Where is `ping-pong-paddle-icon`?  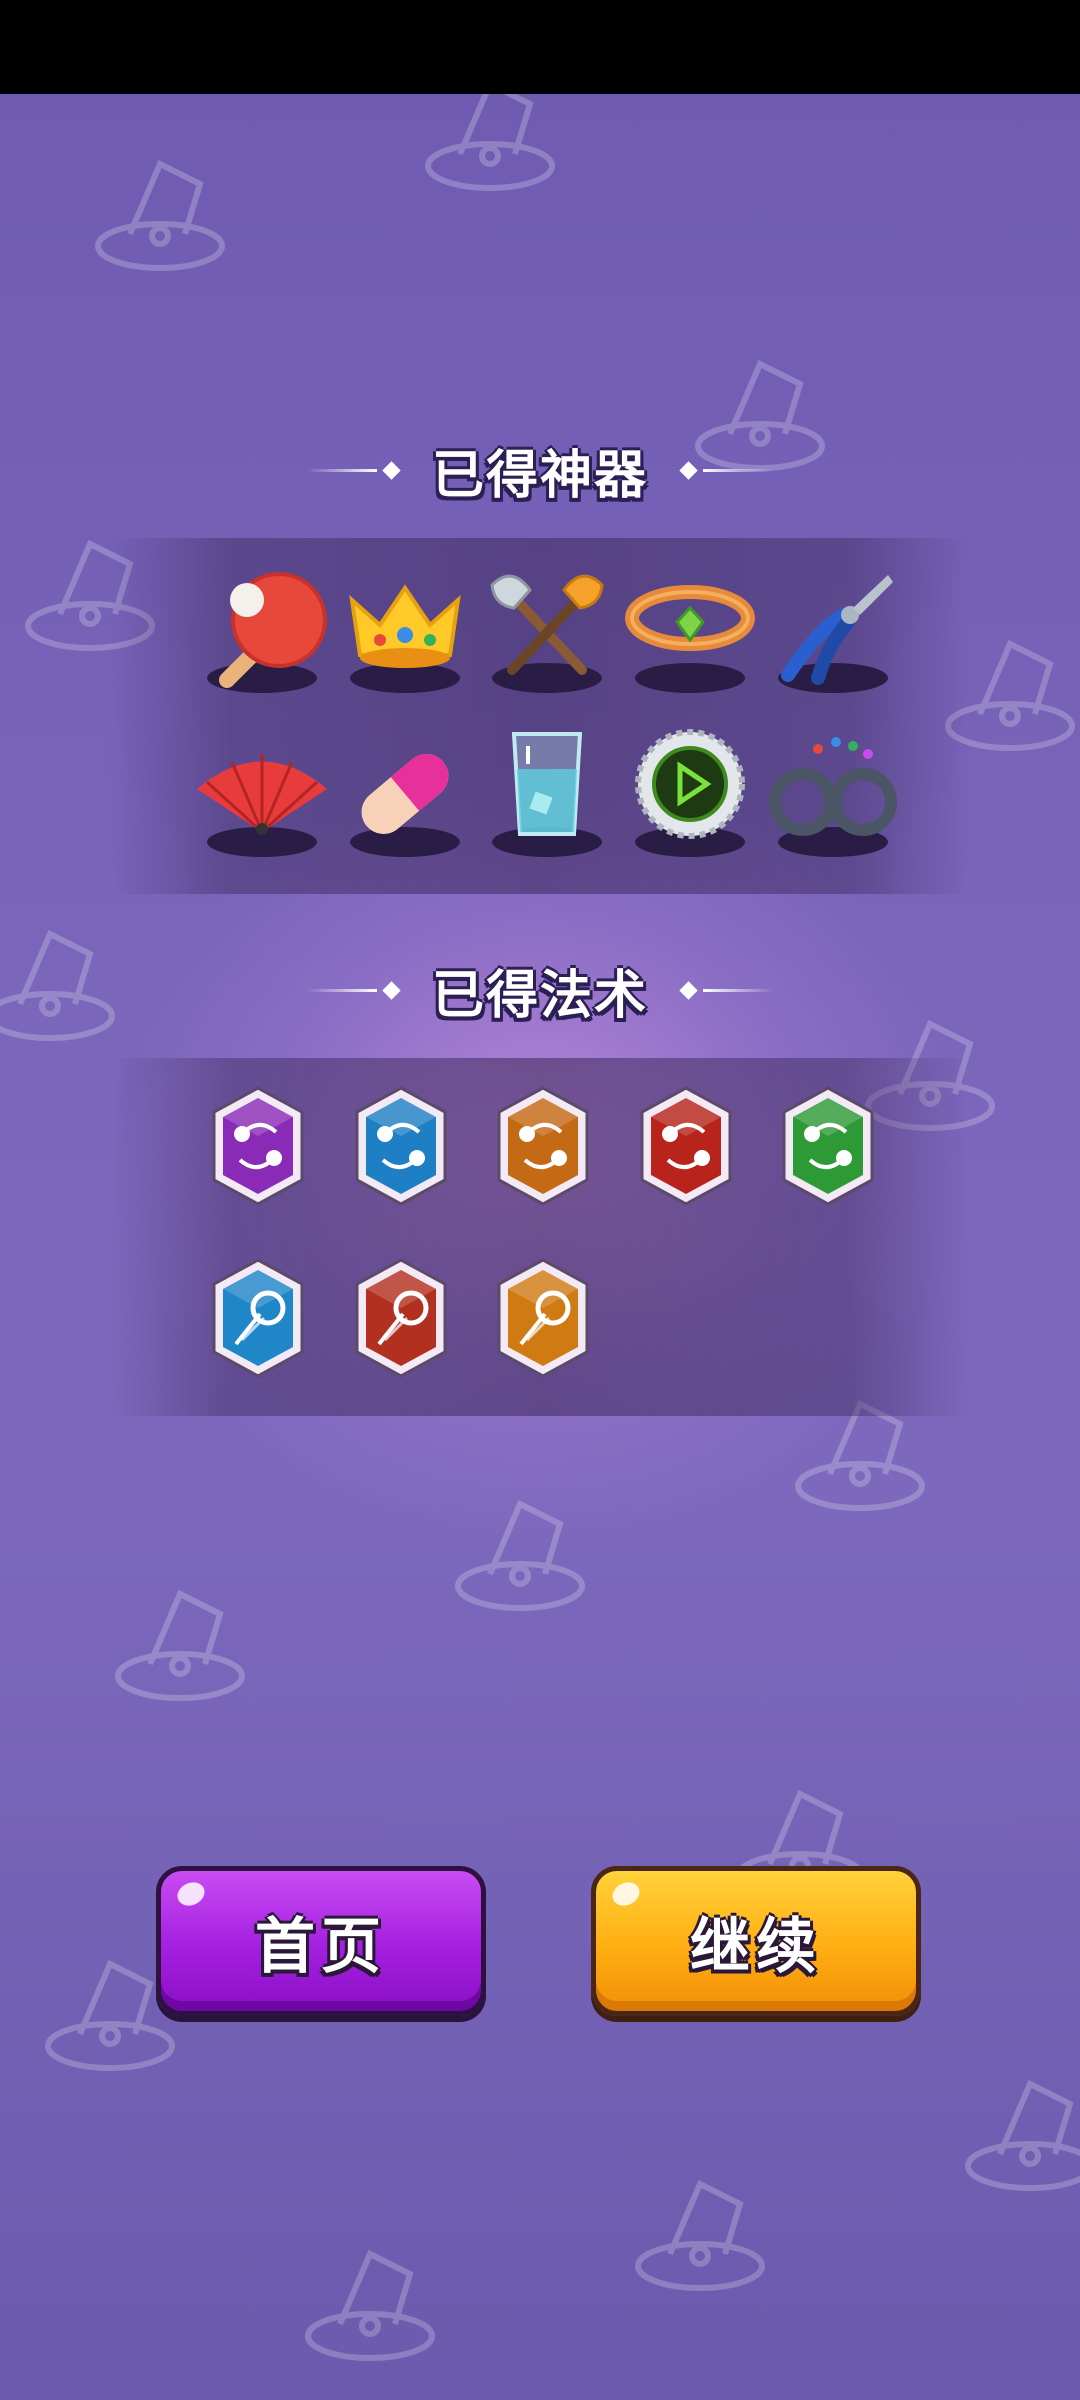
ping-pong-paddle-icon is located at coordinates (262, 630).